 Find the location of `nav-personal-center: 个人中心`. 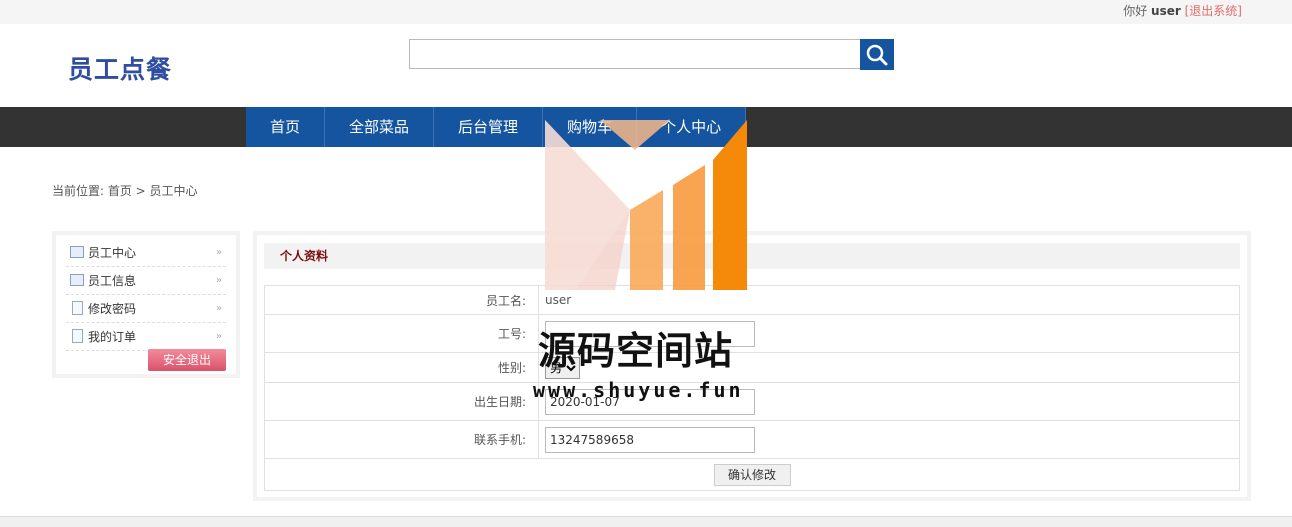

nav-personal-center: 个人中心 is located at coordinates (692, 127).